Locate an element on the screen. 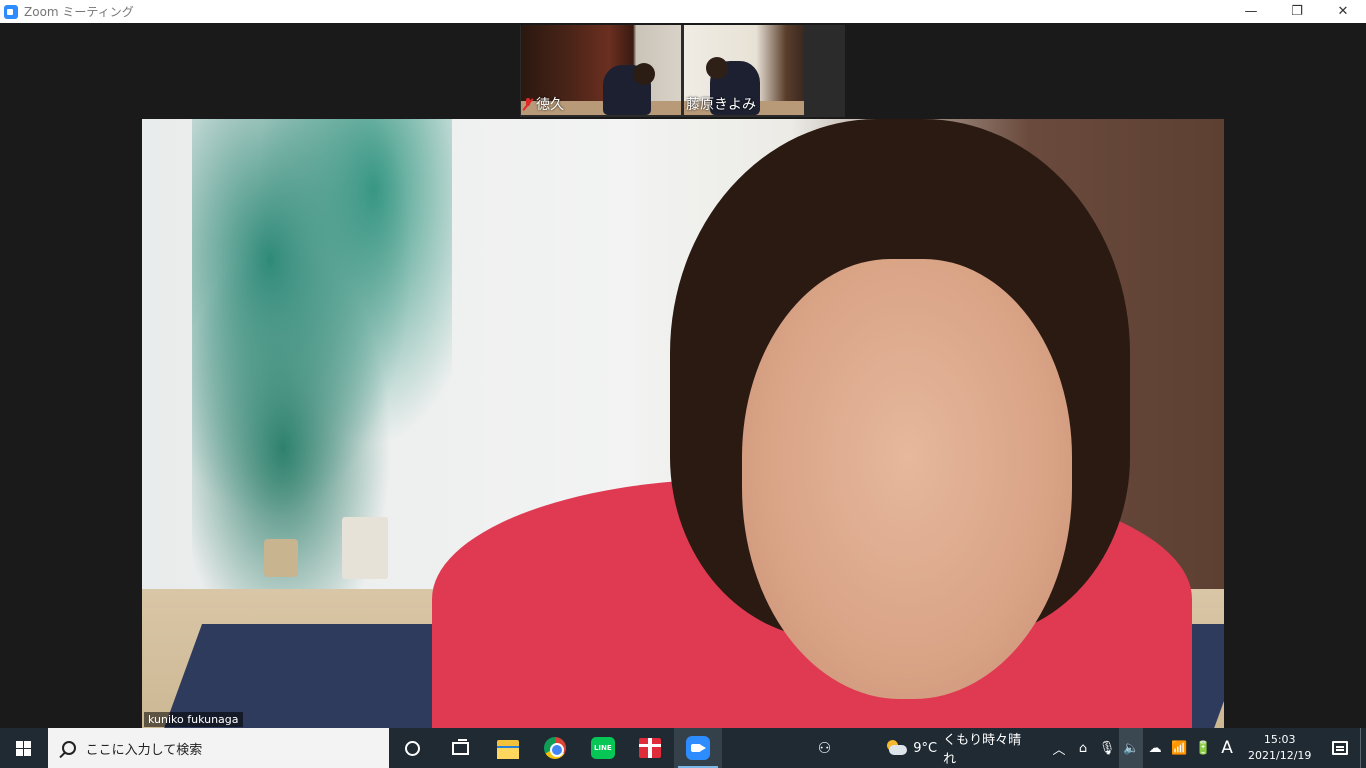 Image resolution: width=1366 pixels, height=768 pixels. weather-widget: 9°C くもり時々晴れ is located at coordinates (959, 748).